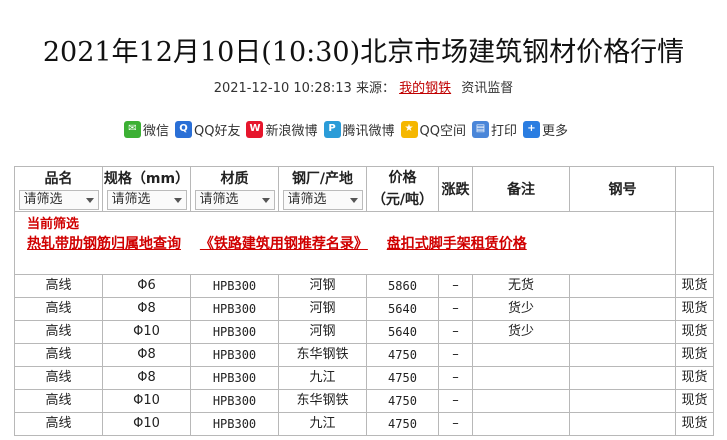 The image size is (727, 440). What do you see at coordinates (146, 286) in the screenshot?
I see `cell-spec: Φ6` at bounding box center [146, 286].